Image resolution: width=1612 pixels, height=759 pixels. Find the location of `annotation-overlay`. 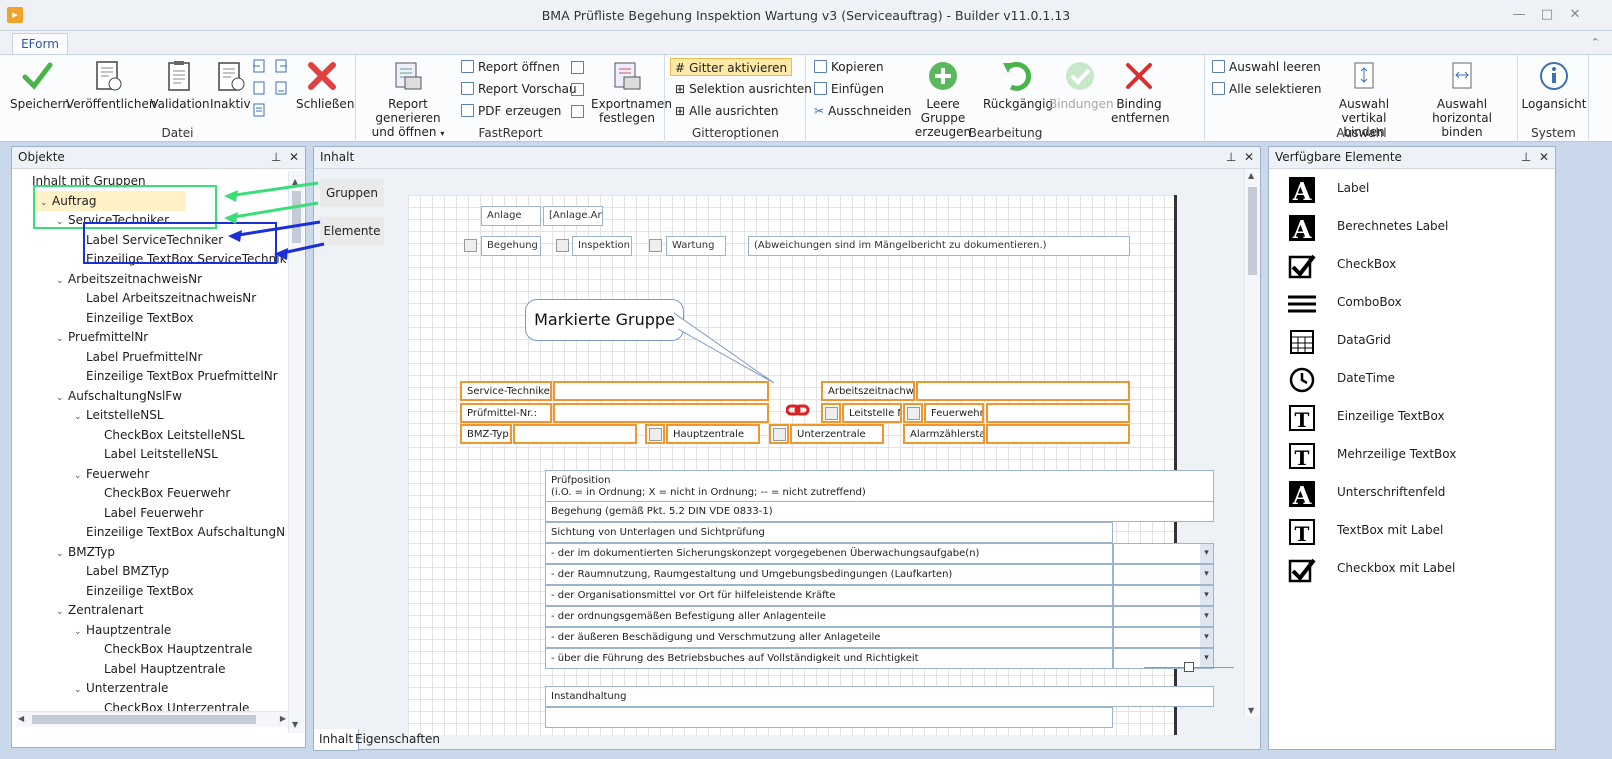

annotation-overlay is located at coordinates (179, 222).